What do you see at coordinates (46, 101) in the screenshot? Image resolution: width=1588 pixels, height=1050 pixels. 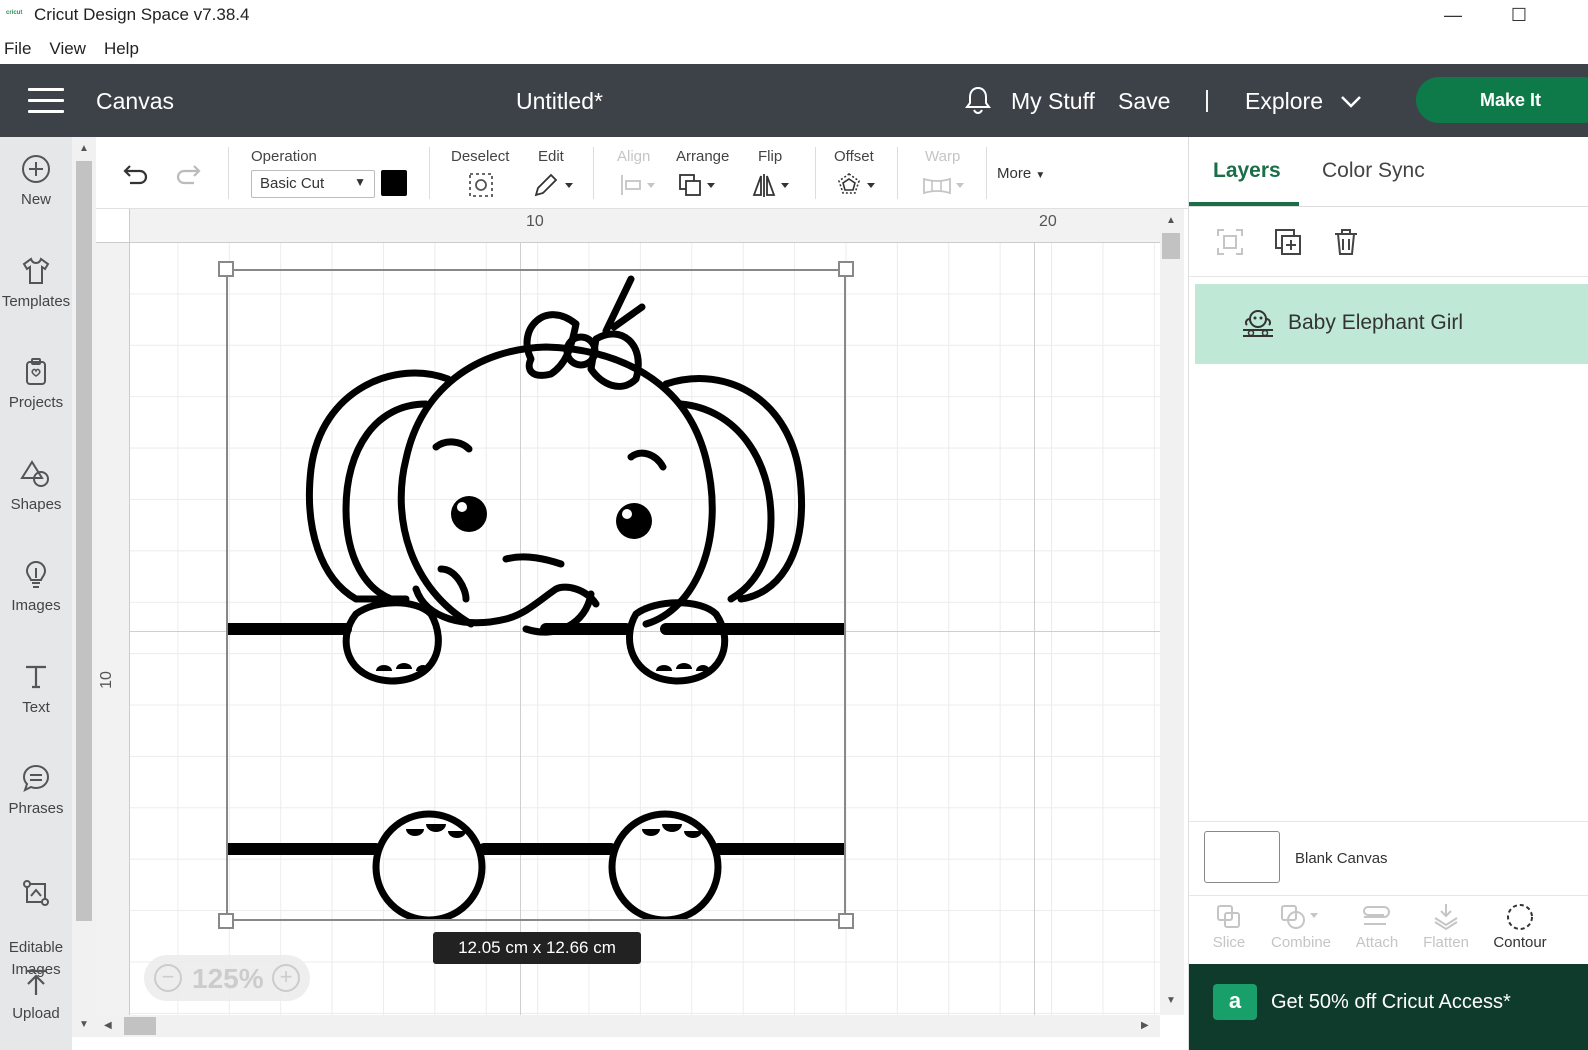 I see `hamburger-menu-icon` at bounding box center [46, 101].